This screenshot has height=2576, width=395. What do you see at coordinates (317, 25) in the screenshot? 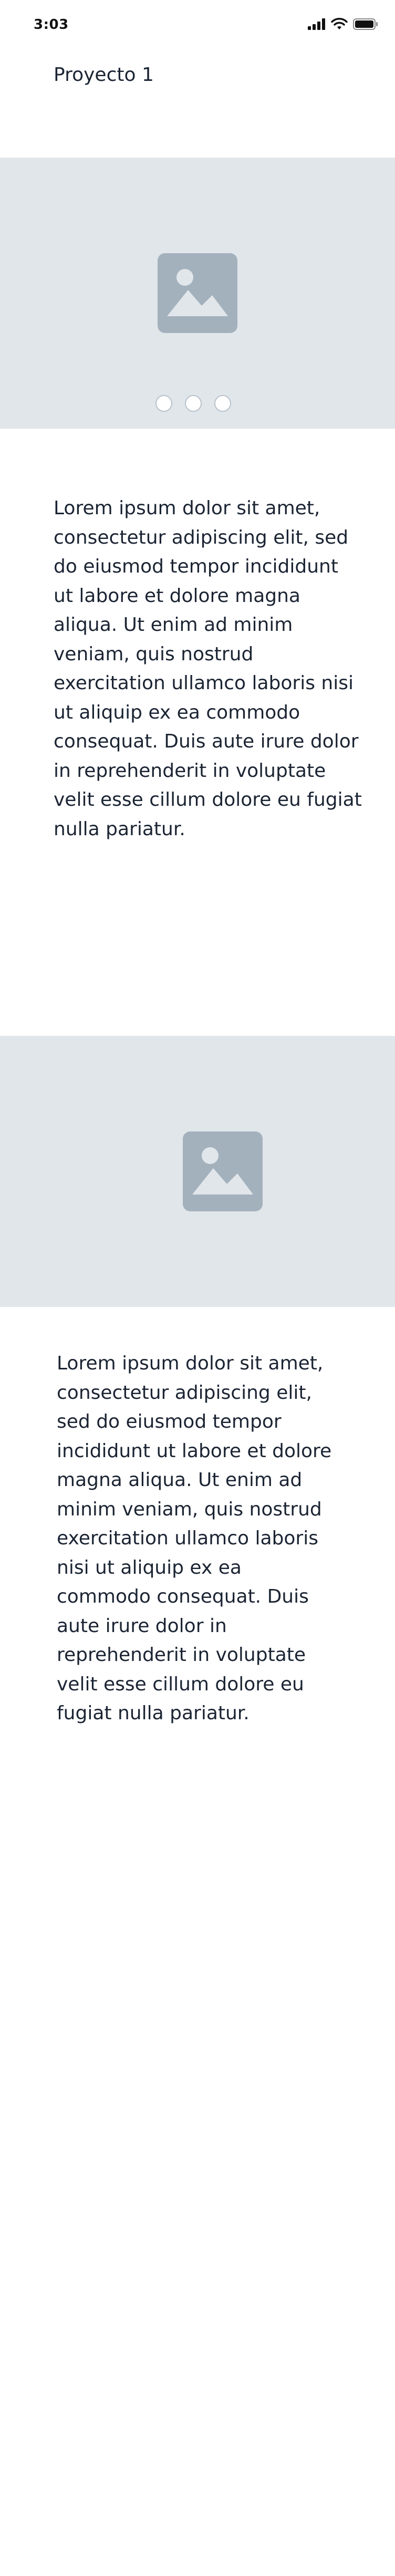
I see `signal-icon` at bounding box center [317, 25].